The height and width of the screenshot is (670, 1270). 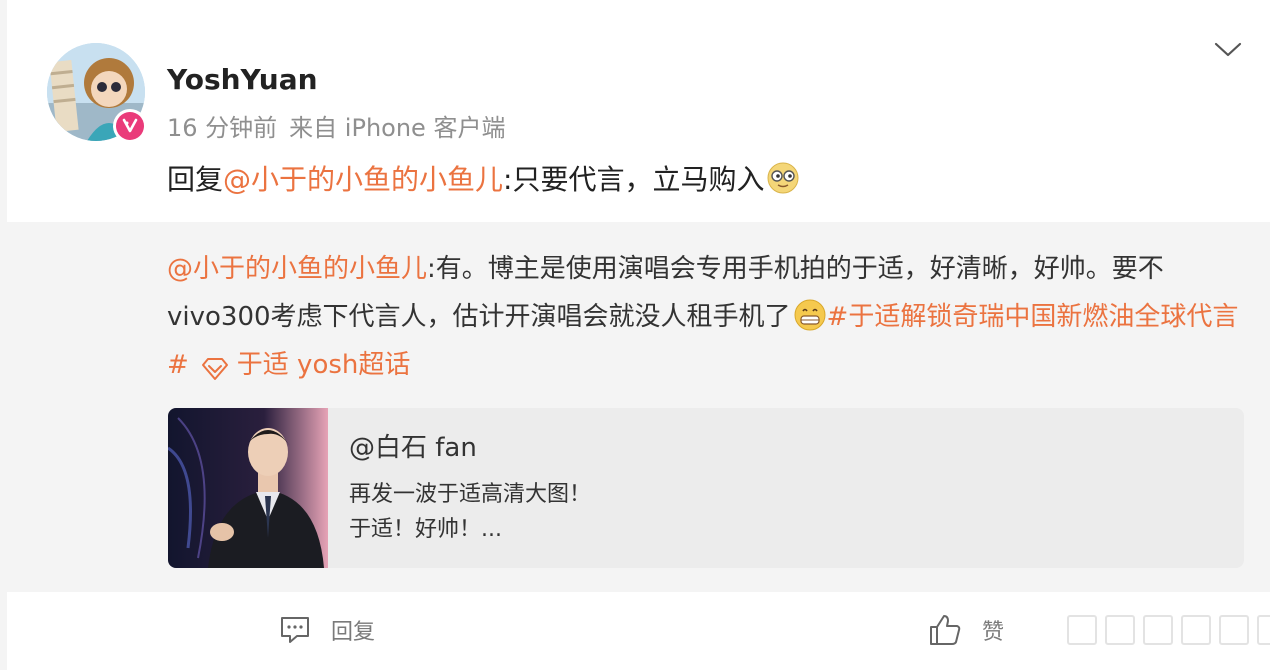 What do you see at coordinates (324, 365) in the screenshot?
I see `supertopic-link: 于适 yosh超话` at bounding box center [324, 365].